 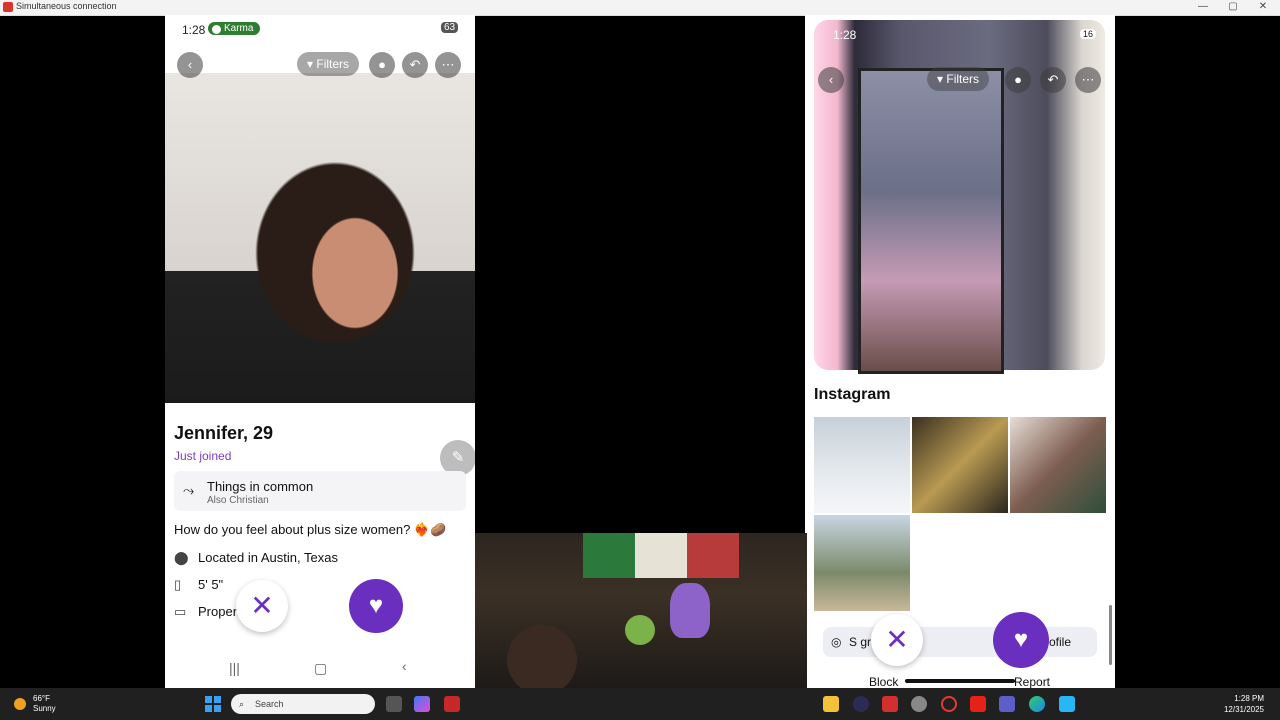 What do you see at coordinates (320, 30) in the screenshot?
I see `left-status-bar: 1:28 Karma 63` at bounding box center [320, 30].